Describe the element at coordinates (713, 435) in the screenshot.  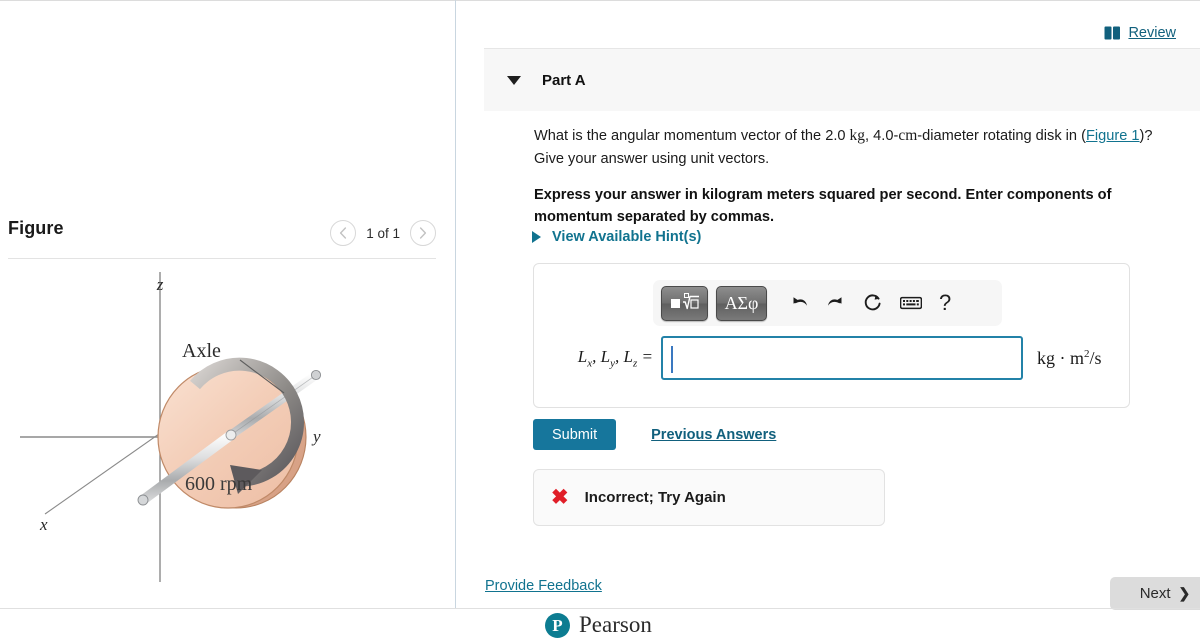
I see `previous-answers-link: Previous Answers` at that location.